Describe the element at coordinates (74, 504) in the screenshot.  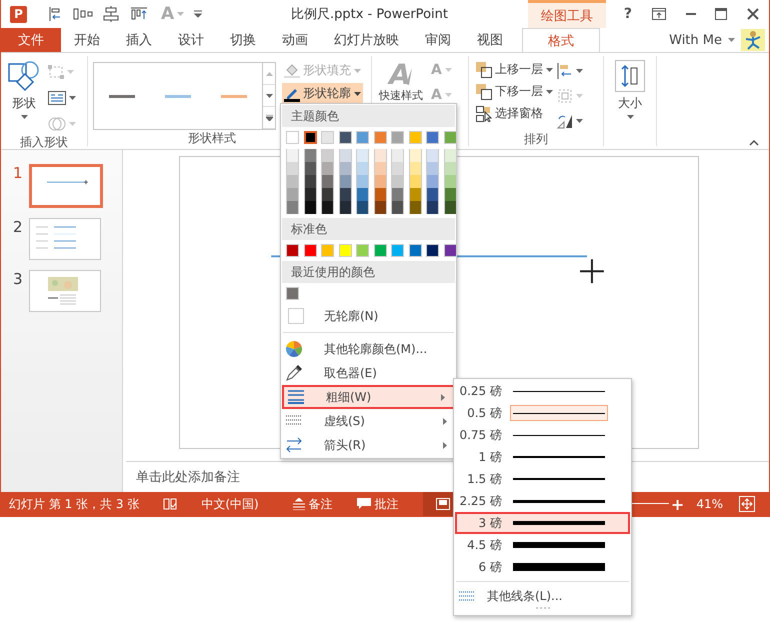
I see `slide-info: 幻灯片 第 1 张，共 3 张` at that location.